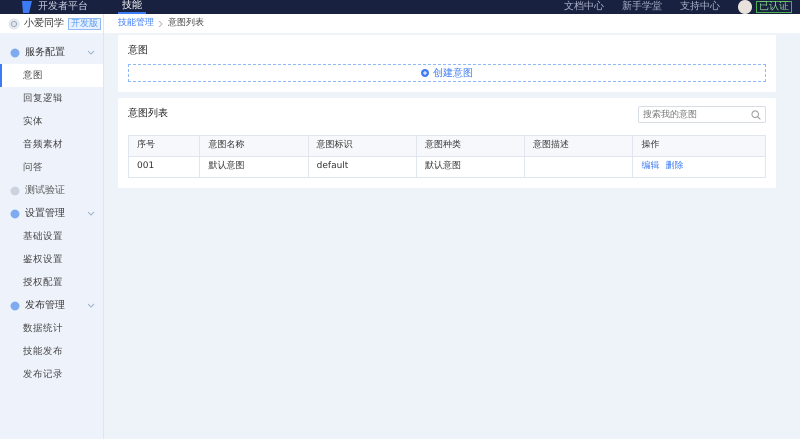 The image size is (800, 439). Describe the element at coordinates (51, 259) in the screenshot. I see `menu-item: 鉴权设置` at that location.